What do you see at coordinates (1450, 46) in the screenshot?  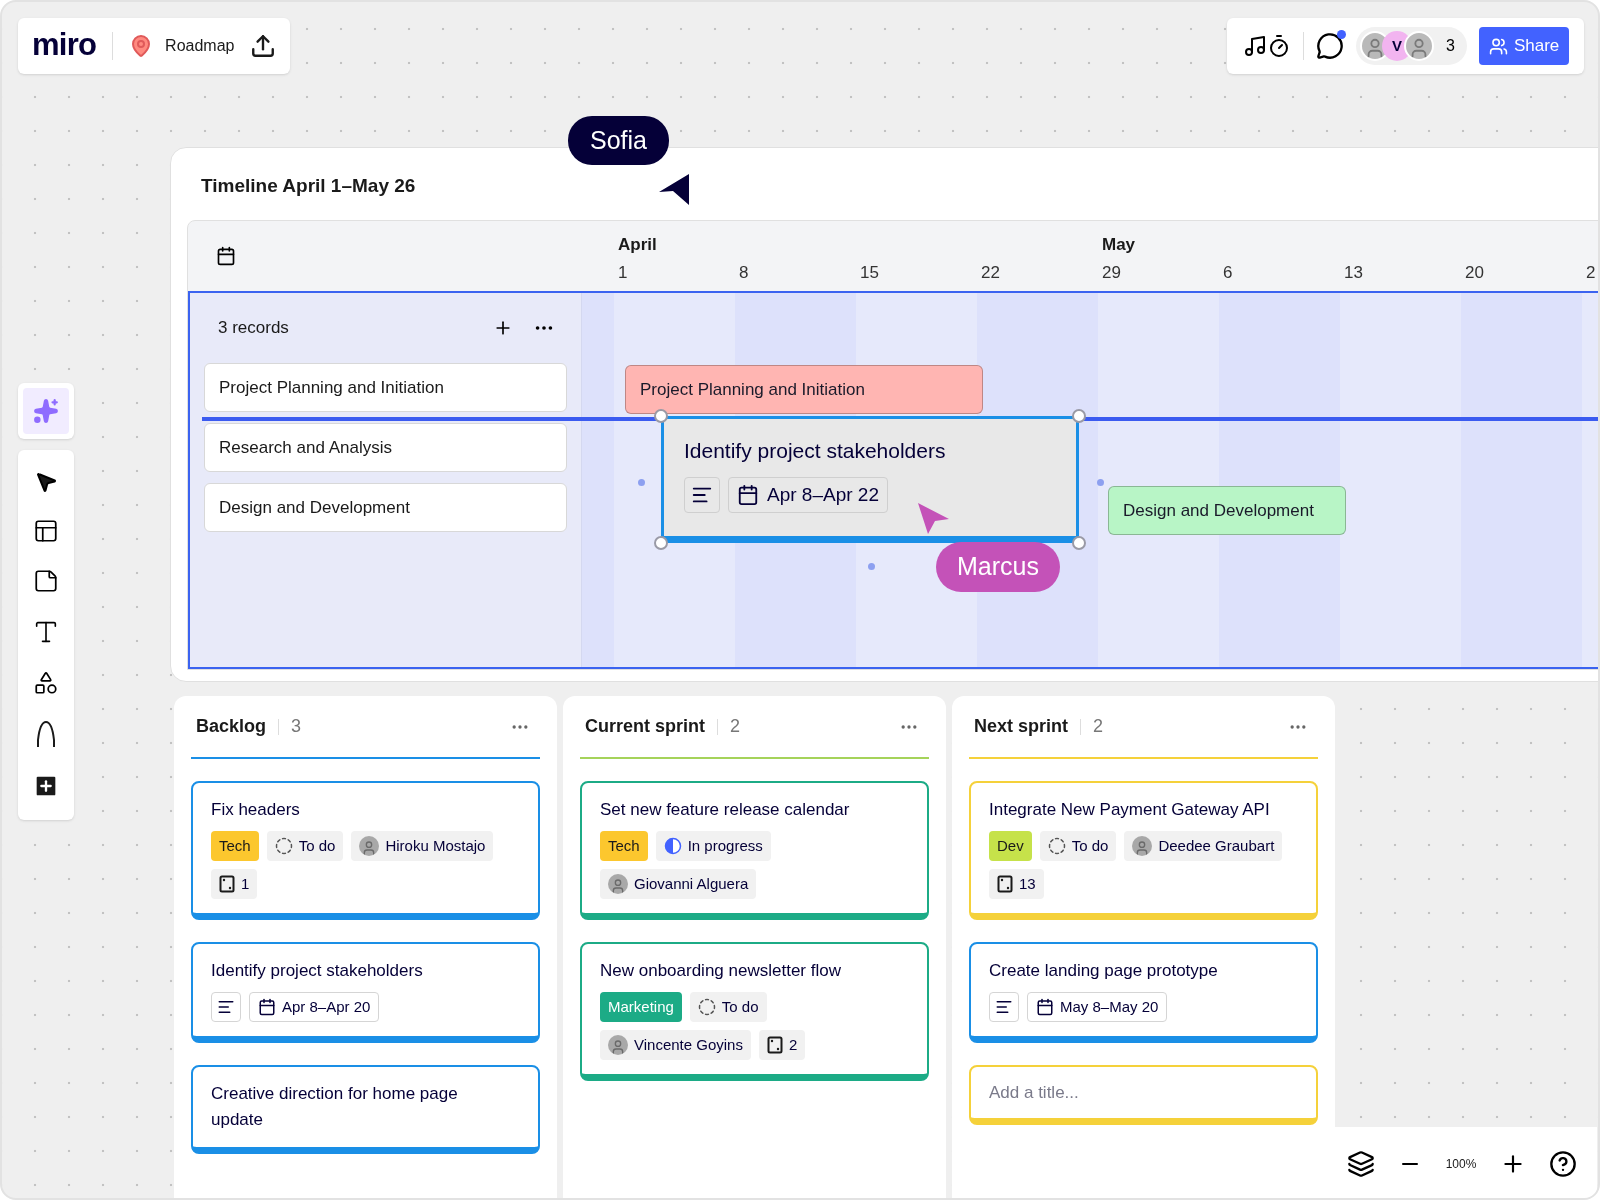 I see `collaborator-count: 3` at bounding box center [1450, 46].